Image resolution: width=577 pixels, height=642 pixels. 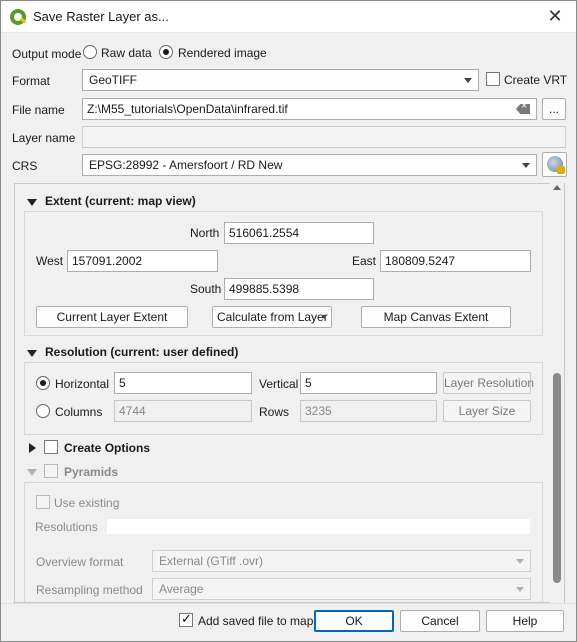 I want to click on raw-data-label: Raw data, so click(x=126, y=53).